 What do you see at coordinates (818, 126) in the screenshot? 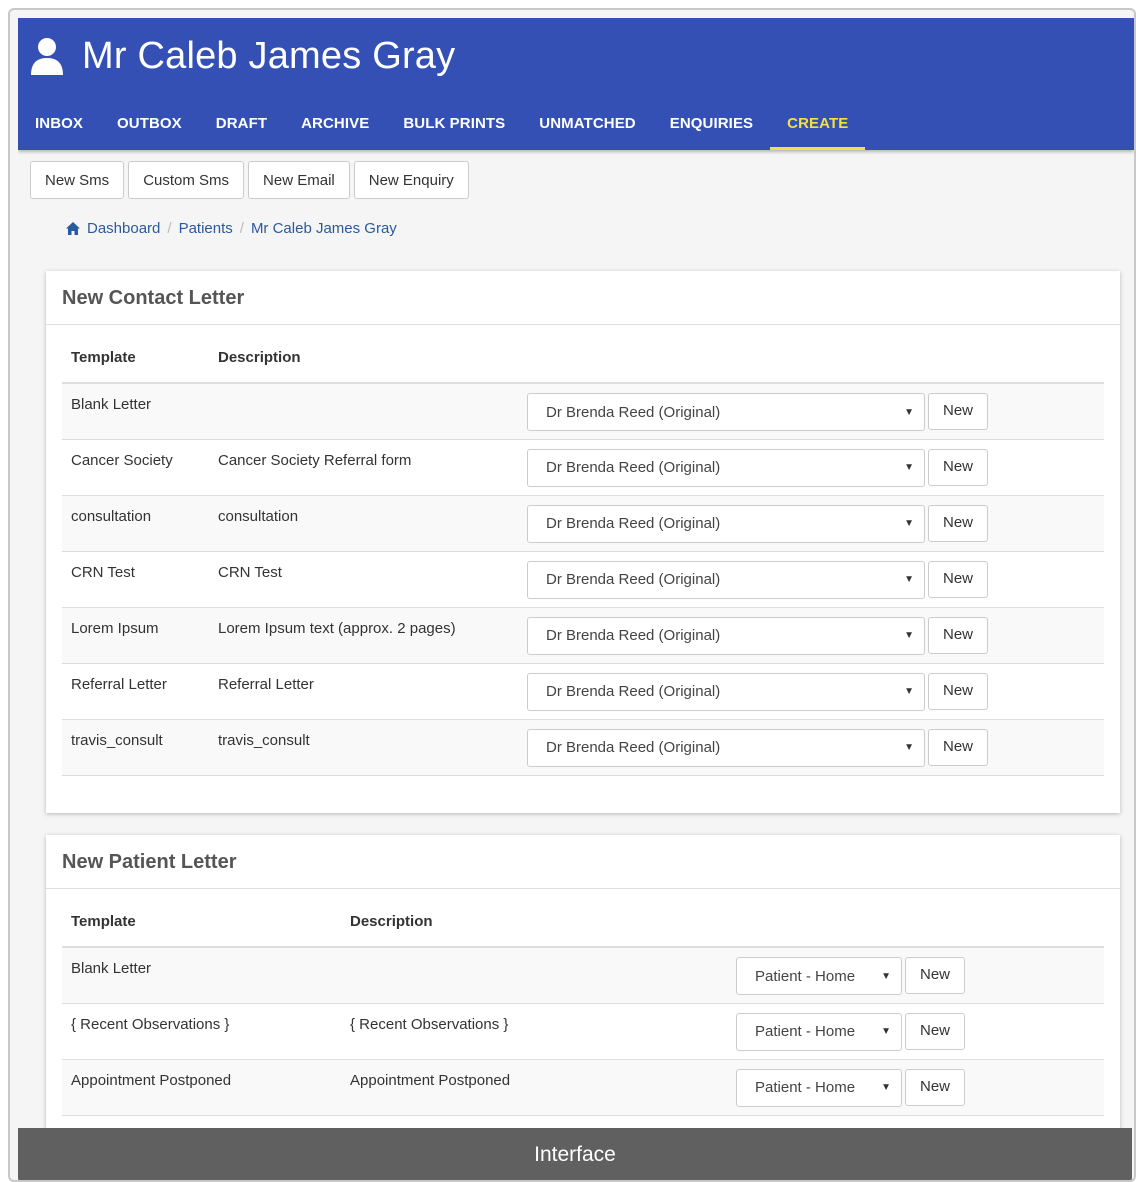
I see `nav-tab-create: CREATE` at bounding box center [818, 126].